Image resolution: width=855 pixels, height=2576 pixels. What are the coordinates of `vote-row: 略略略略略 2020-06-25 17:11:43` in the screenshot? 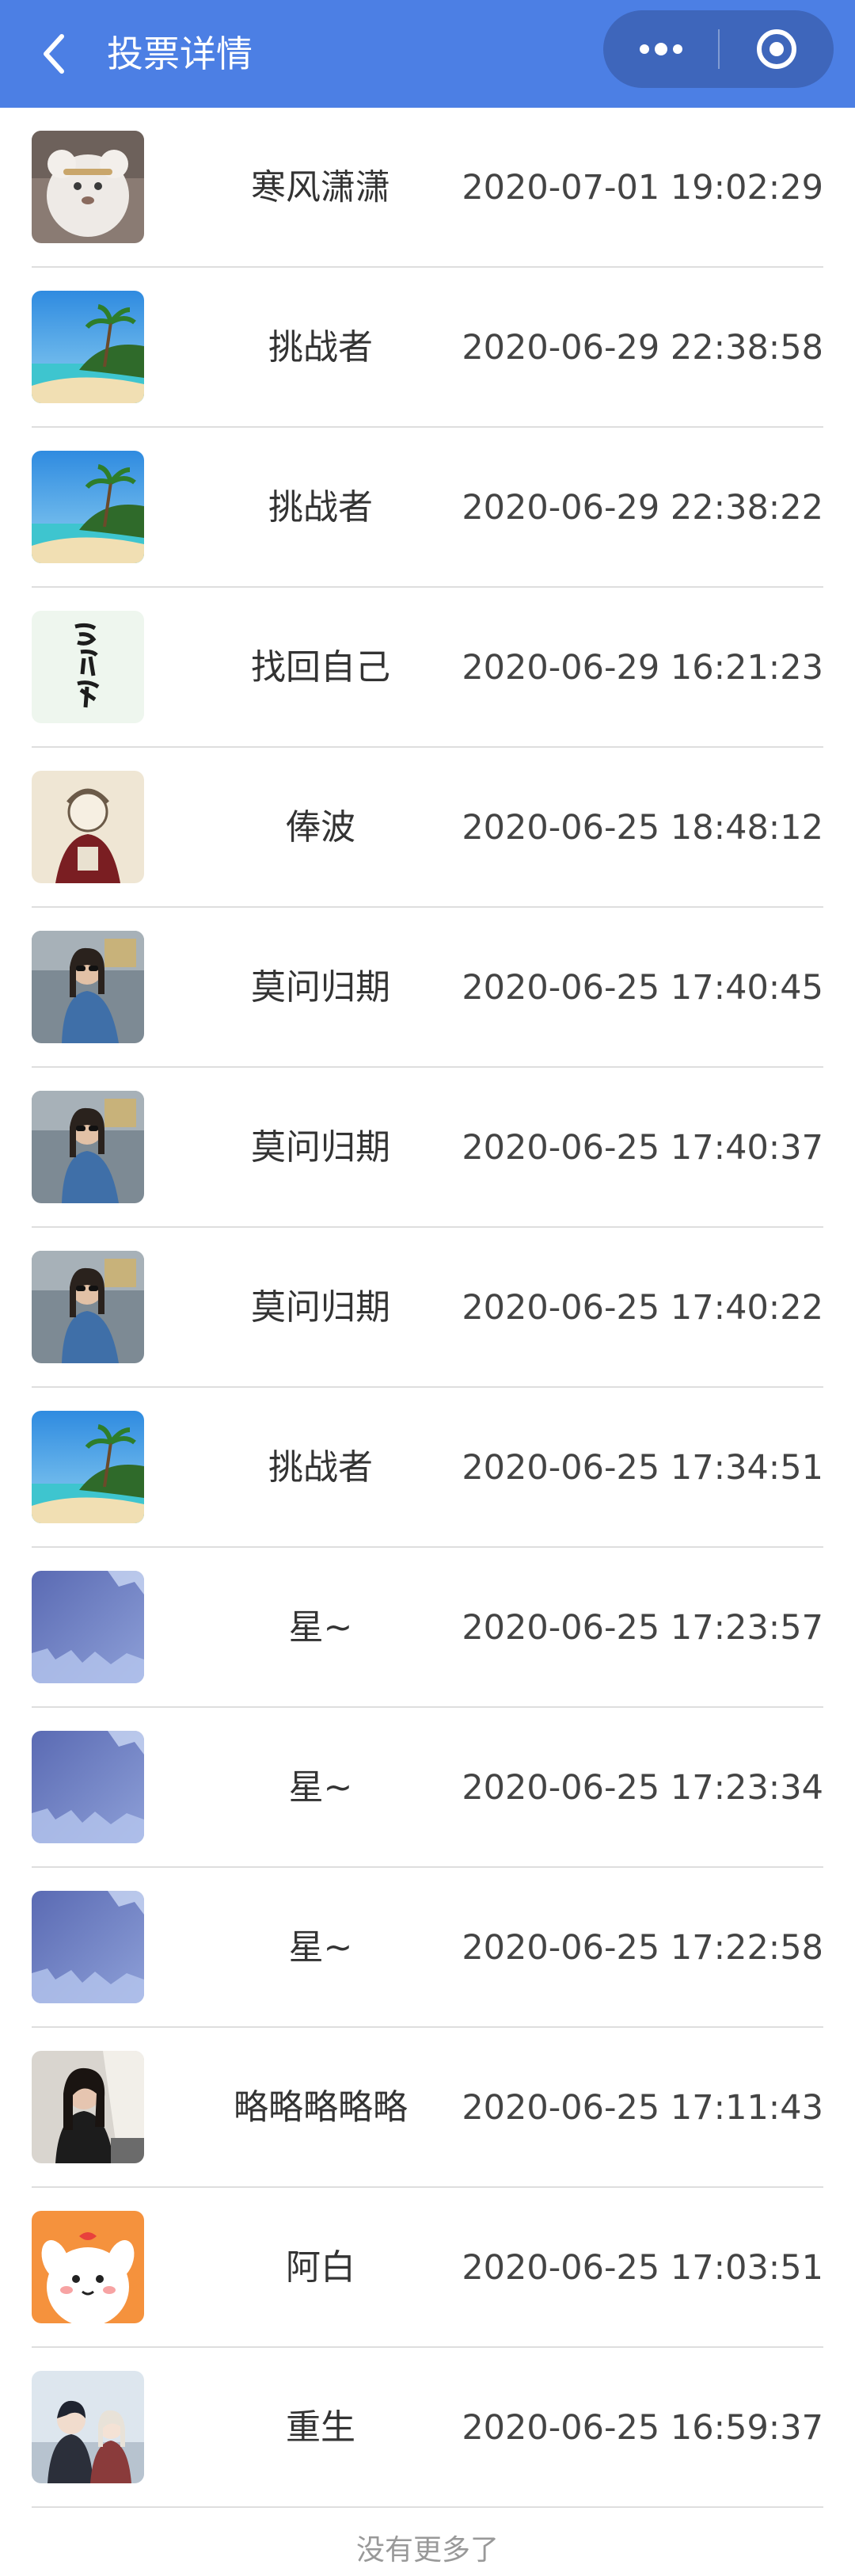 It's located at (427, 2108).